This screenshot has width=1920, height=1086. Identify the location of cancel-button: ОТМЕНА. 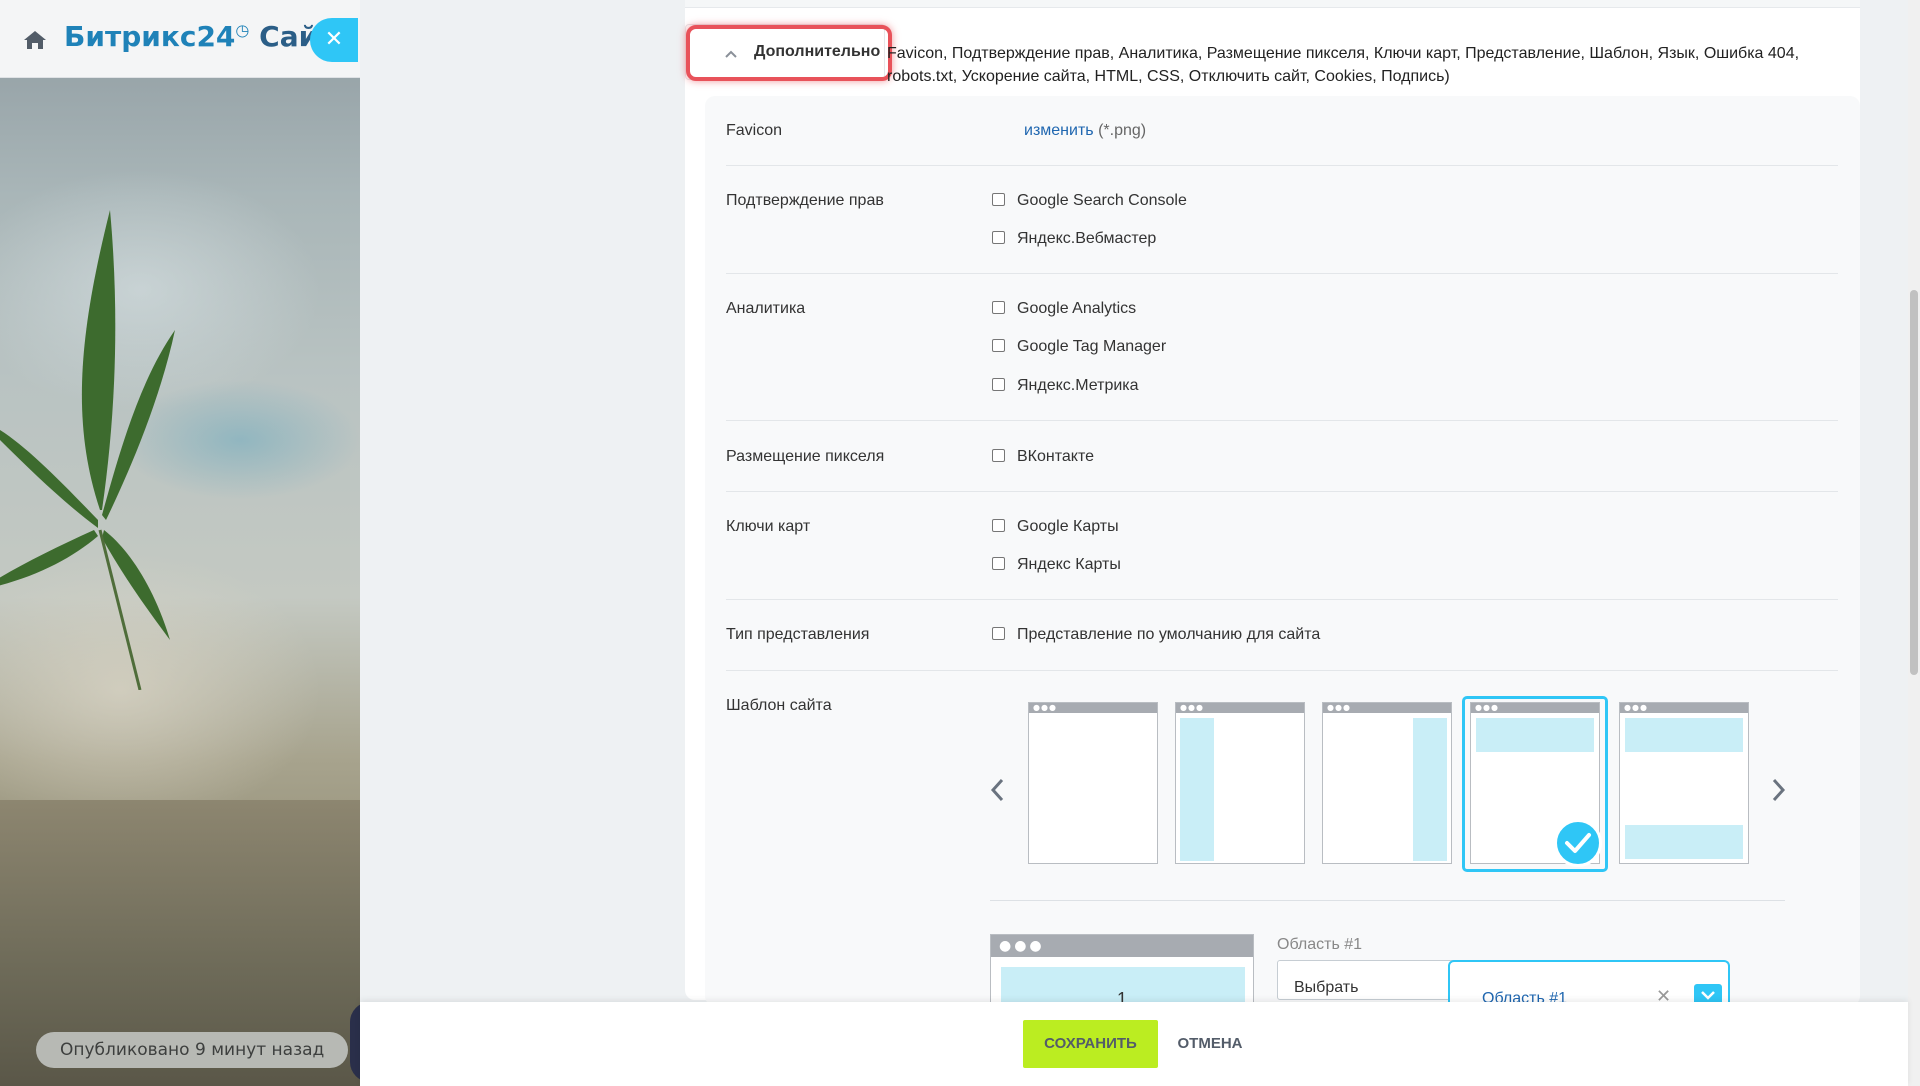
(1210, 1044).